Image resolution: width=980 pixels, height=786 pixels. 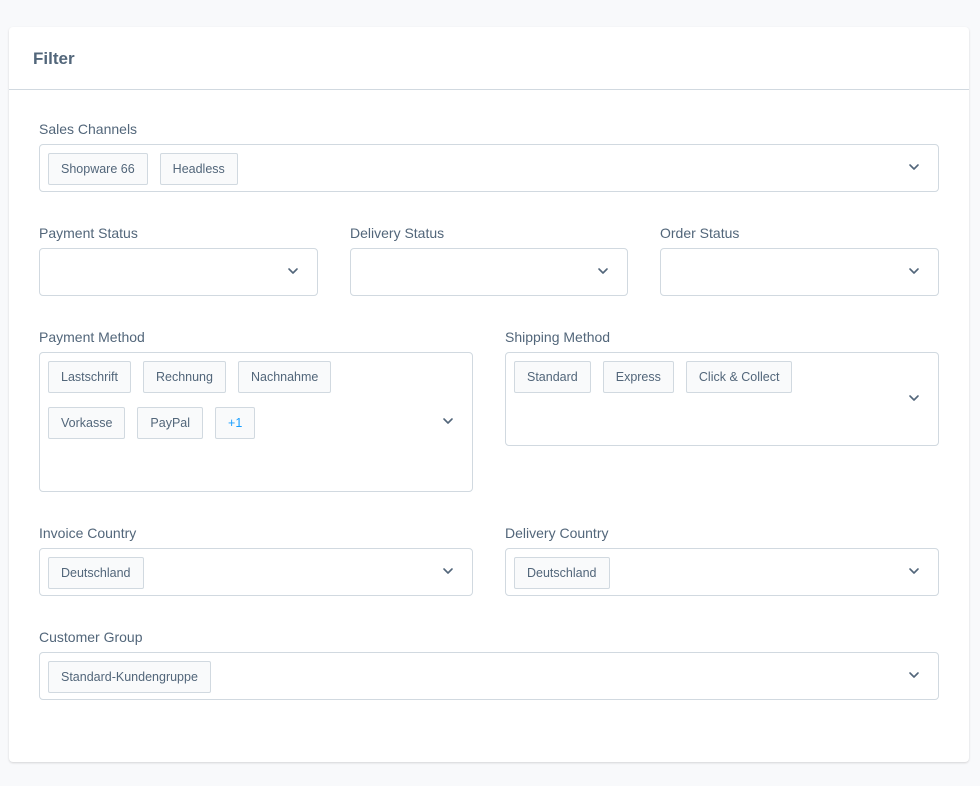 I want to click on customer-group-label: Customer Group, so click(x=91, y=637).